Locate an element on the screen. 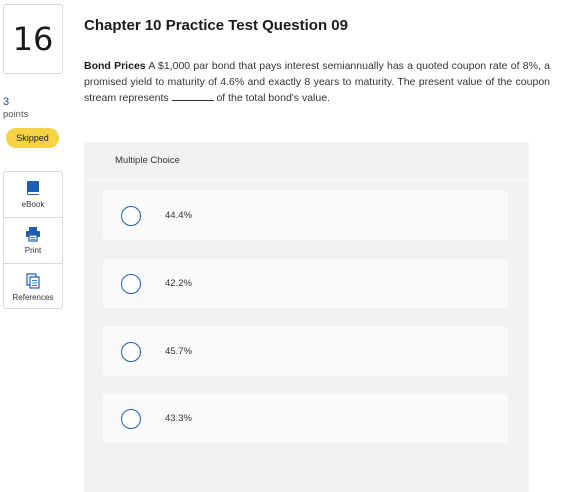  references-button: References is located at coordinates (33, 287).